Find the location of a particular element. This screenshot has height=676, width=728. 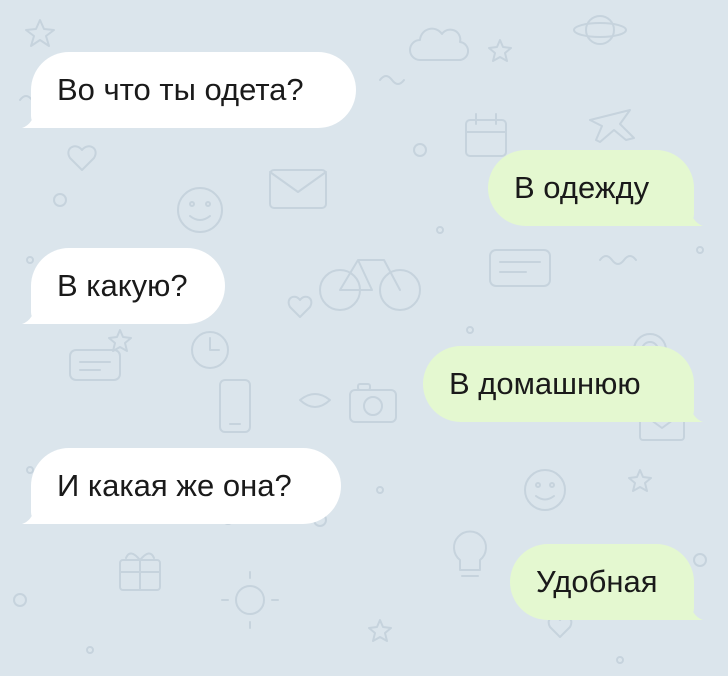

message-text: Удобная is located at coordinates (597, 581).